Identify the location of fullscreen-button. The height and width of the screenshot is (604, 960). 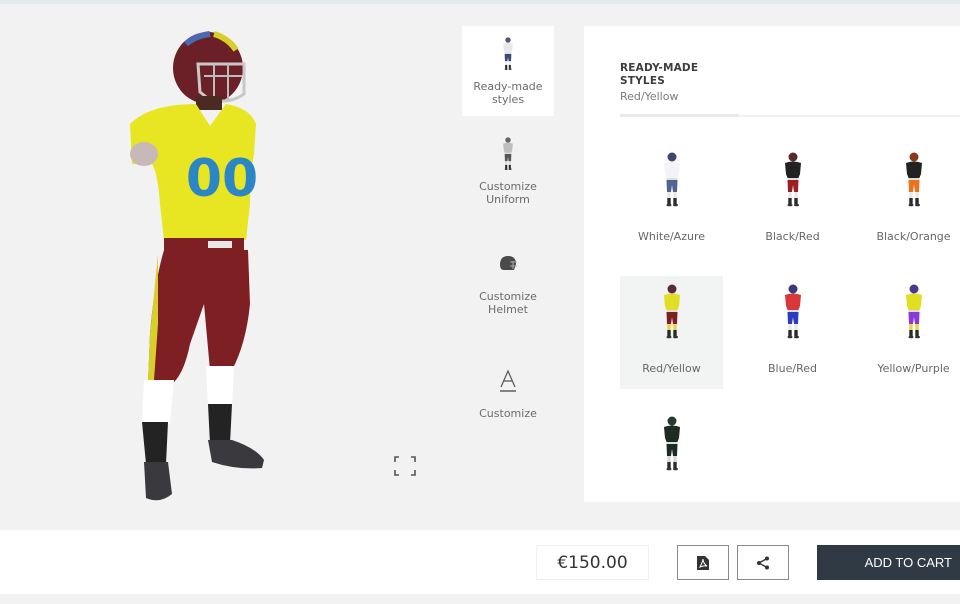
(405, 466).